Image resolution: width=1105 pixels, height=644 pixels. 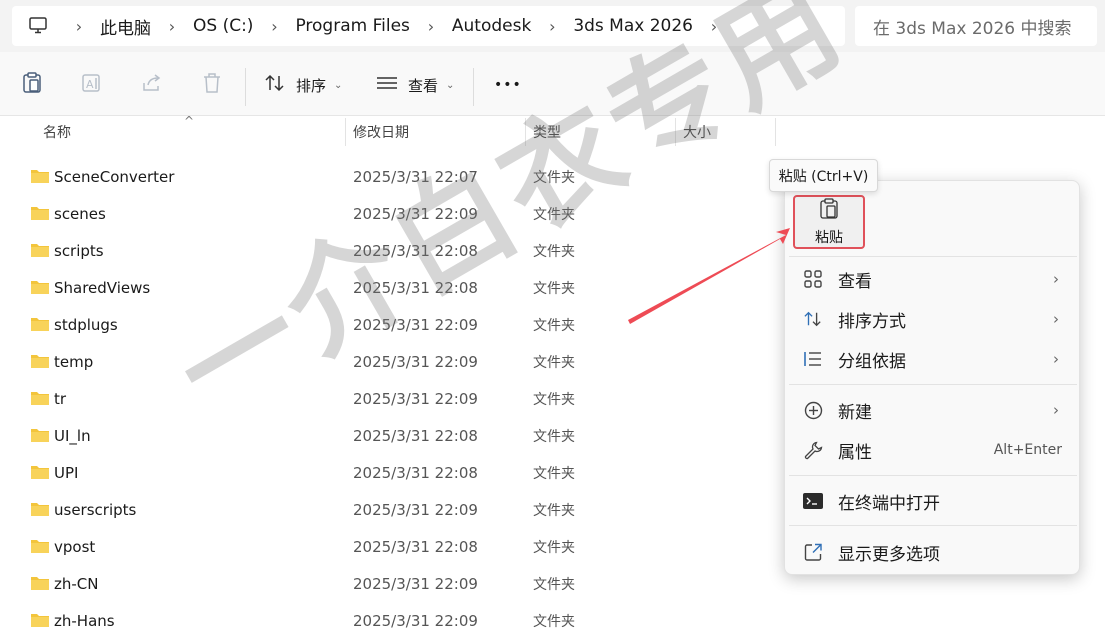 What do you see at coordinates (79, 250) in the screenshot?
I see `file-name: scripts` at bounding box center [79, 250].